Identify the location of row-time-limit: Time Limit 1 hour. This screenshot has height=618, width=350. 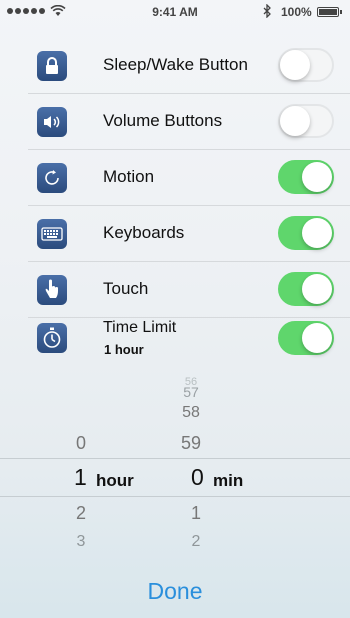
(175, 341).